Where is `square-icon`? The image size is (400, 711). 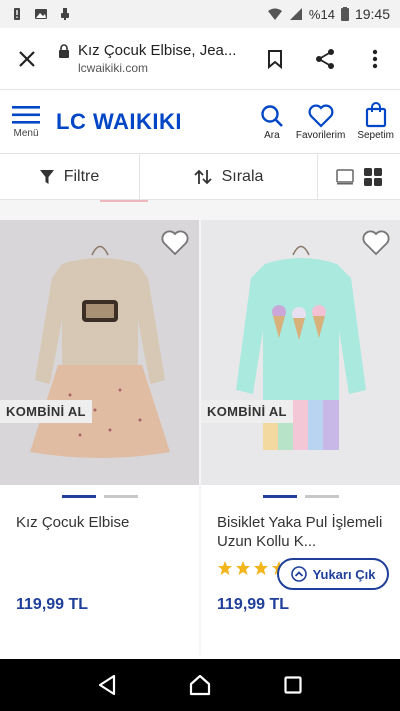 square-icon is located at coordinates (293, 685).